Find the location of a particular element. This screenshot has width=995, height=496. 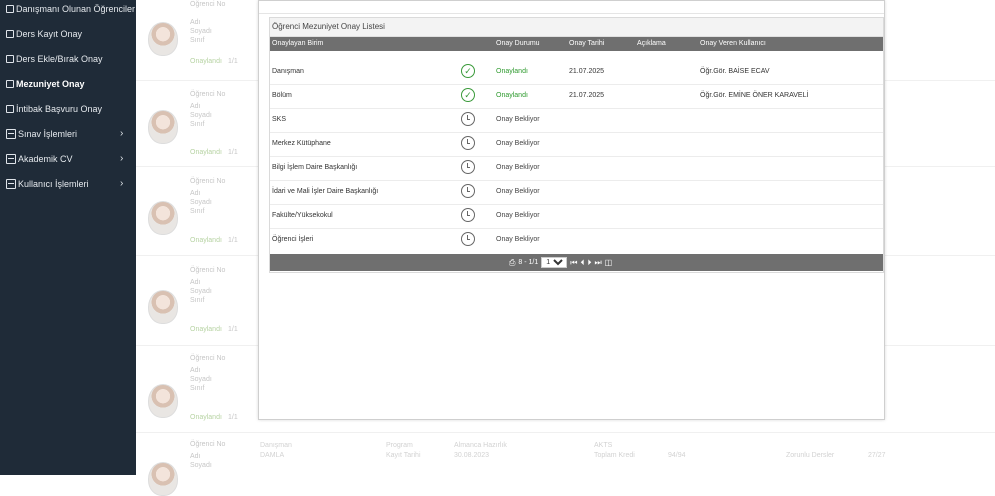

akts-label: AKTS is located at coordinates (603, 445).